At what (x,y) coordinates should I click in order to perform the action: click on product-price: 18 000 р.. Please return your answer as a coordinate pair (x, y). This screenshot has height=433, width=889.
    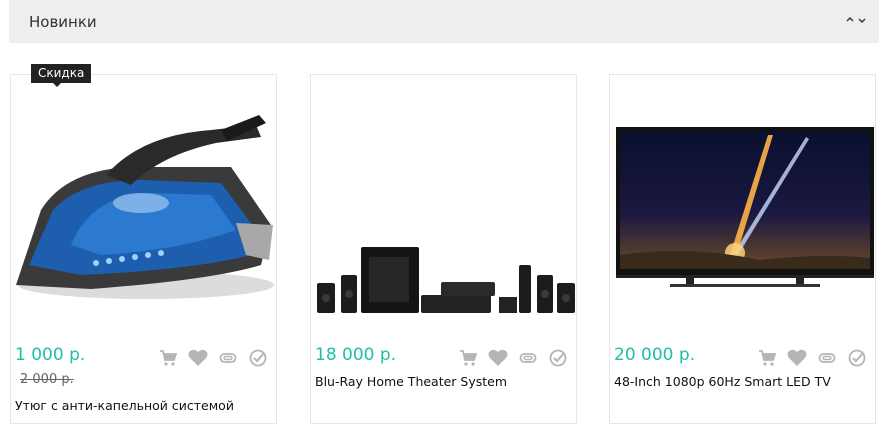
    Looking at the image, I should click on (356, 355).